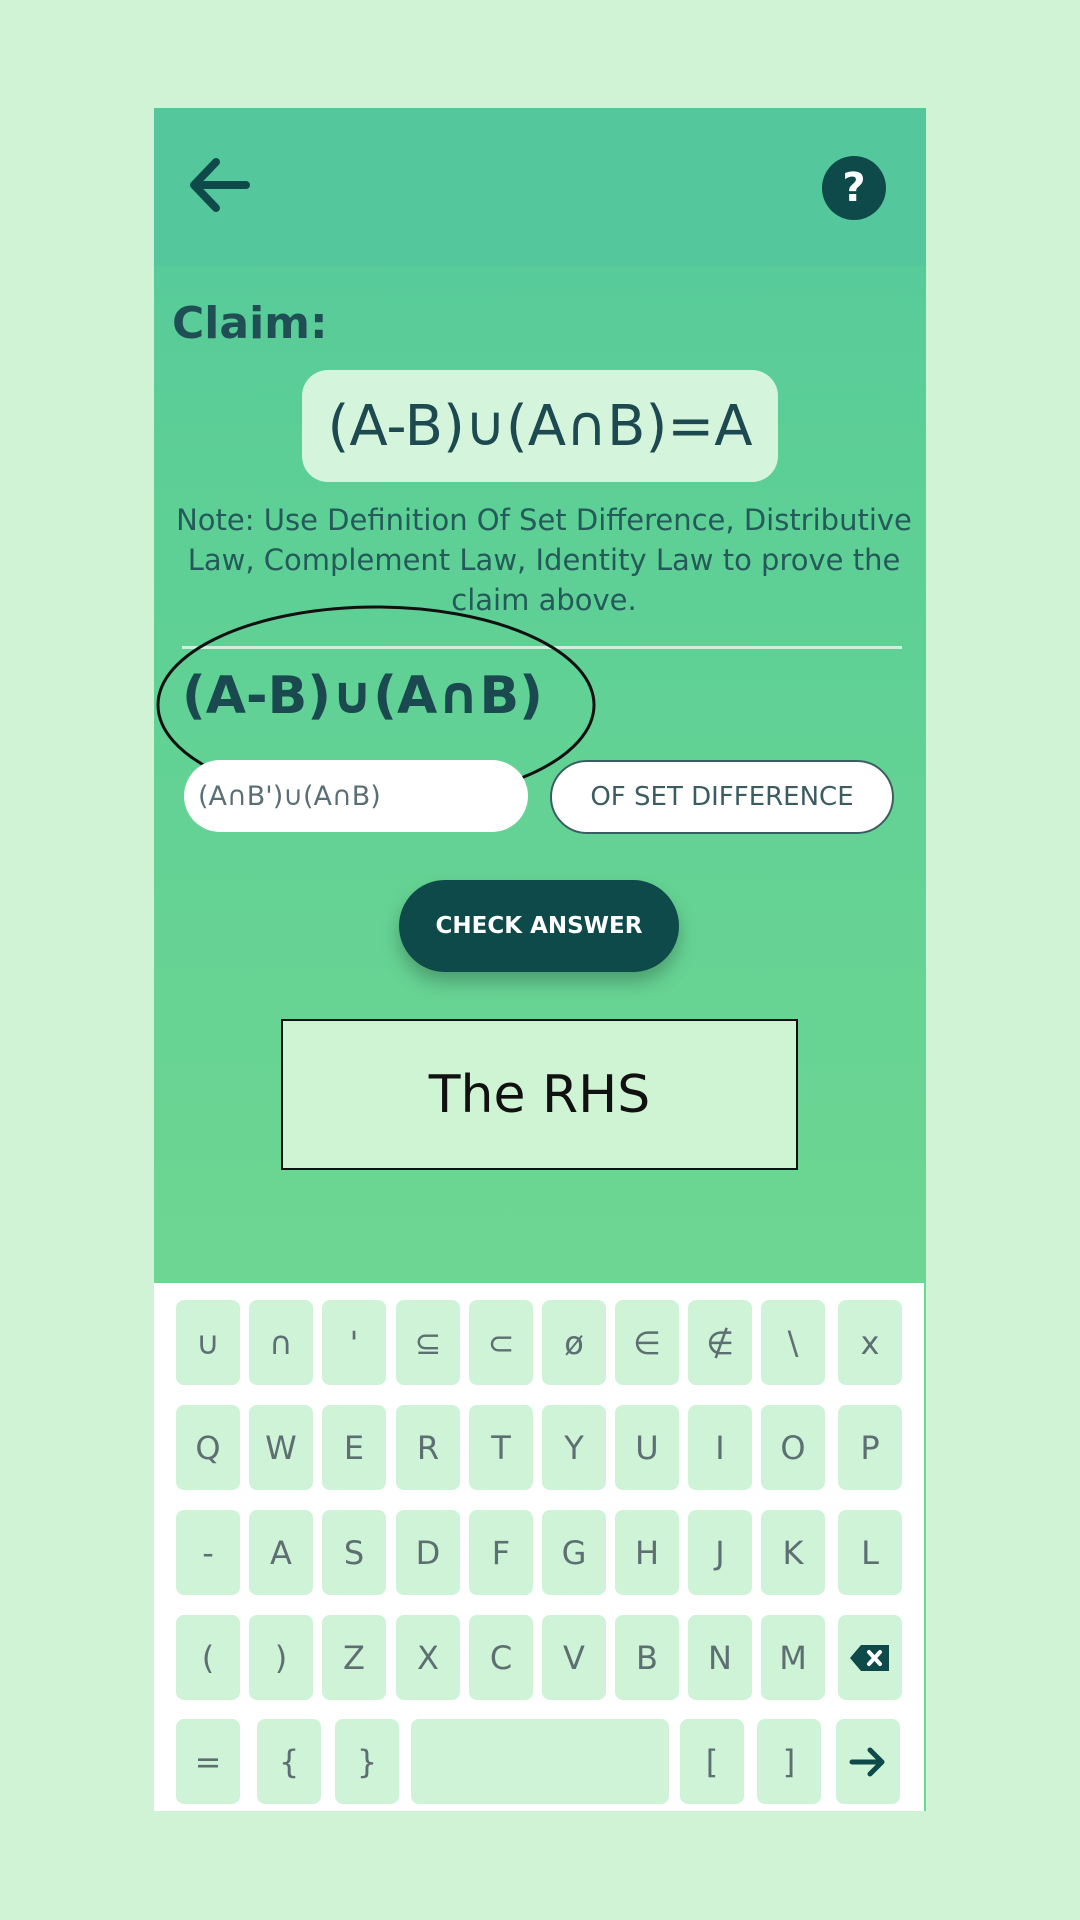  Describe the element at coordinates (428, 1447) in the screenshot. I see `key-r: R` at that location.